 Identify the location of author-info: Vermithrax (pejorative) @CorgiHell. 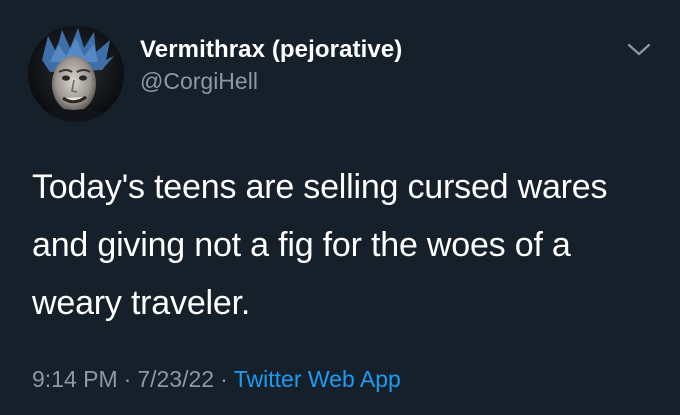
(271, 65).